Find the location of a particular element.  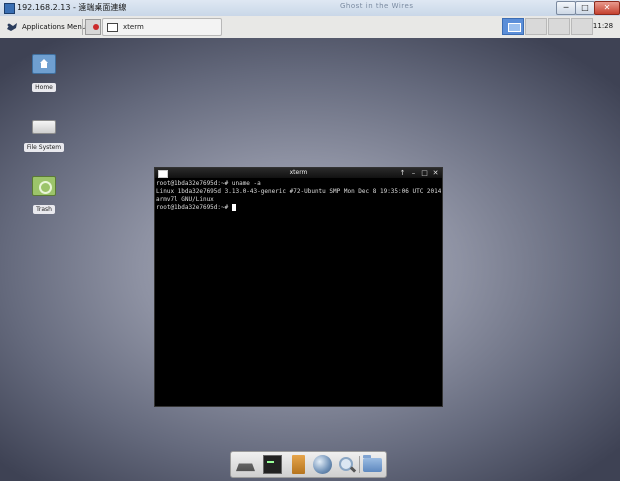

applications-menu-label: Applications Menu is located at coordinates (54, 27).